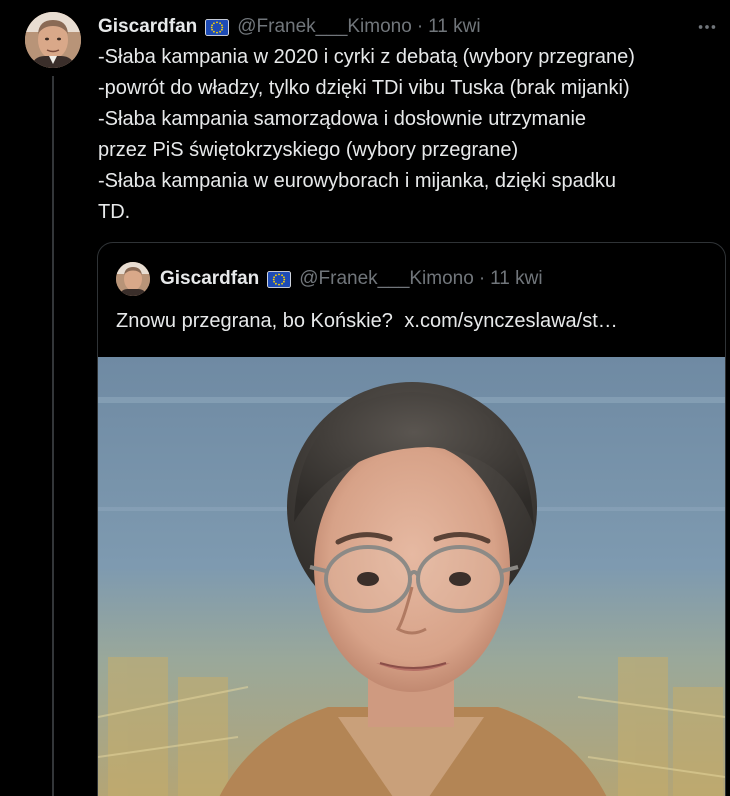 The image size is (730, 796). Describe the element at coordinates (210, 278) in the screenshot. I see `quoted-author-name: Giscardfan` at that location.